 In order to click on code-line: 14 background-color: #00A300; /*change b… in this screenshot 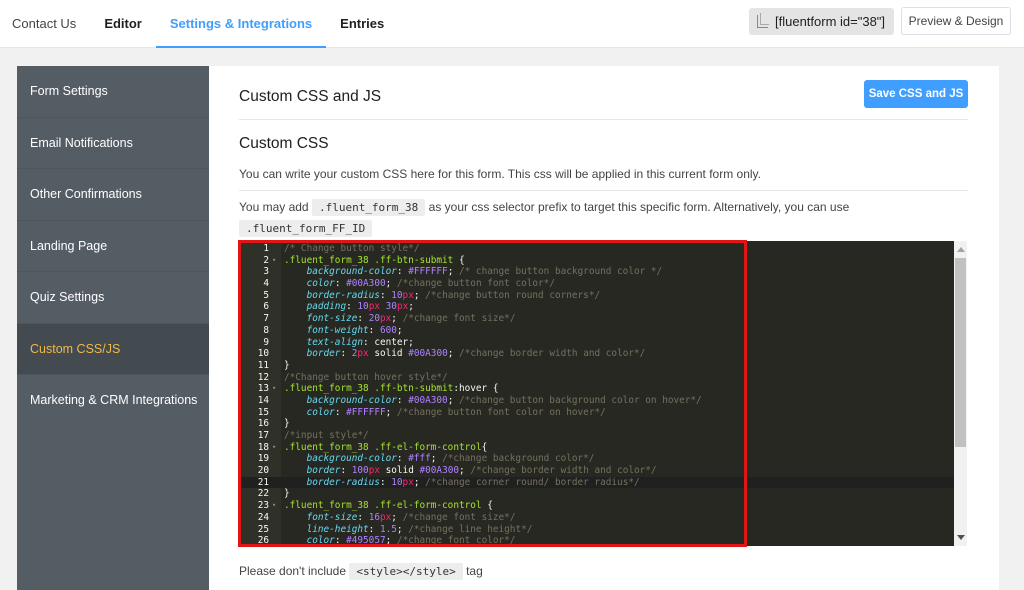, I will do `click(596, 401)`.